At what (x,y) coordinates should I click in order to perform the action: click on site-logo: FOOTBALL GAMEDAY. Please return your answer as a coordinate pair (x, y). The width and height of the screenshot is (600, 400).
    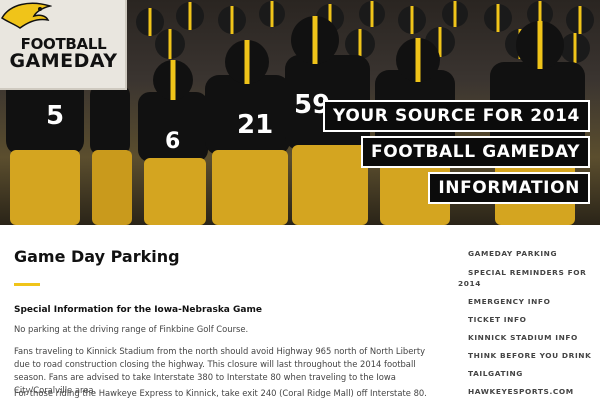
    Looking at the image, I should click on (63, 45).